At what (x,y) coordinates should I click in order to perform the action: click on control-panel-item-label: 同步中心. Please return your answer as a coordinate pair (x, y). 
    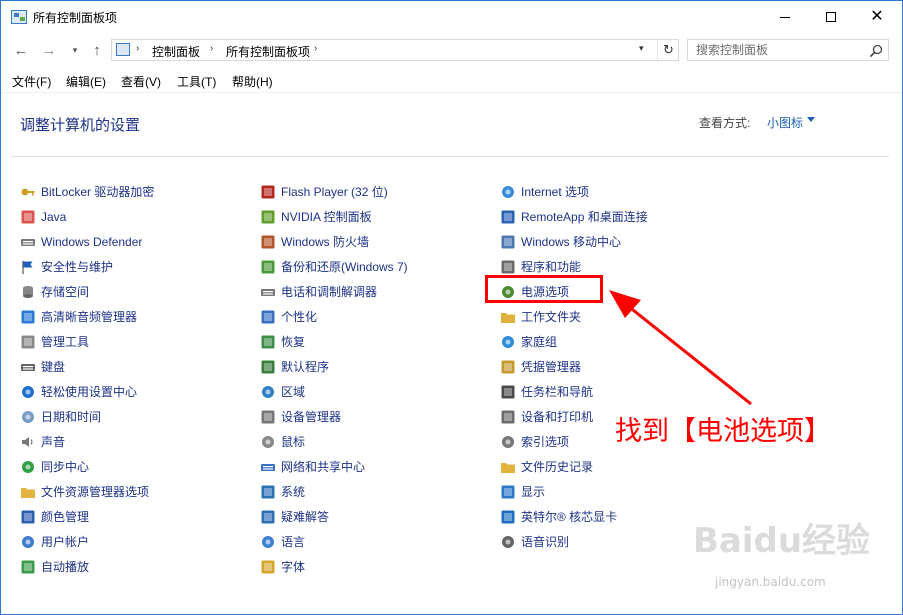
    Looking at the image, I should click on (65, 466).